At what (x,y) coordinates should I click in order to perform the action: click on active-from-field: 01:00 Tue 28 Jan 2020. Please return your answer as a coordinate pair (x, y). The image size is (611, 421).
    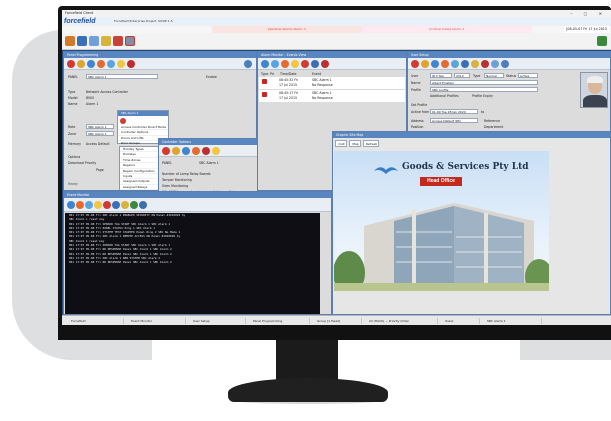
    Looking at the image, I should click on (454, 111).